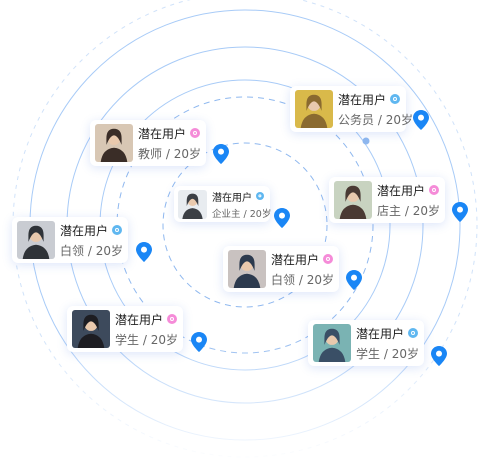 The image size is (482, 468). Describe the element at coordinates (150, 153) in the screenshot. I see `user-role: 教师` at that location.